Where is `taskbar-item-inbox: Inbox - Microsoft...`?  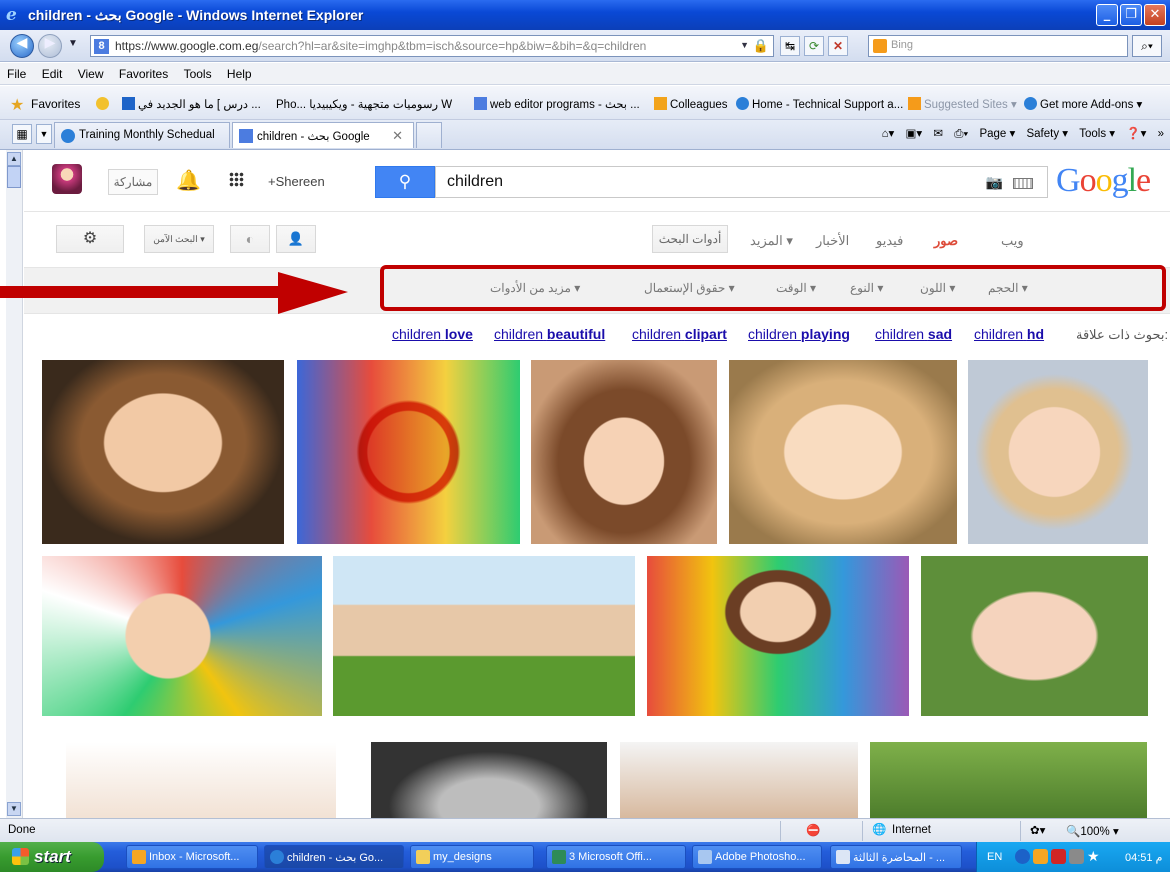
taskbar-item-inbox: Inbox - Microsoft... is located at coordinates (192, 857).